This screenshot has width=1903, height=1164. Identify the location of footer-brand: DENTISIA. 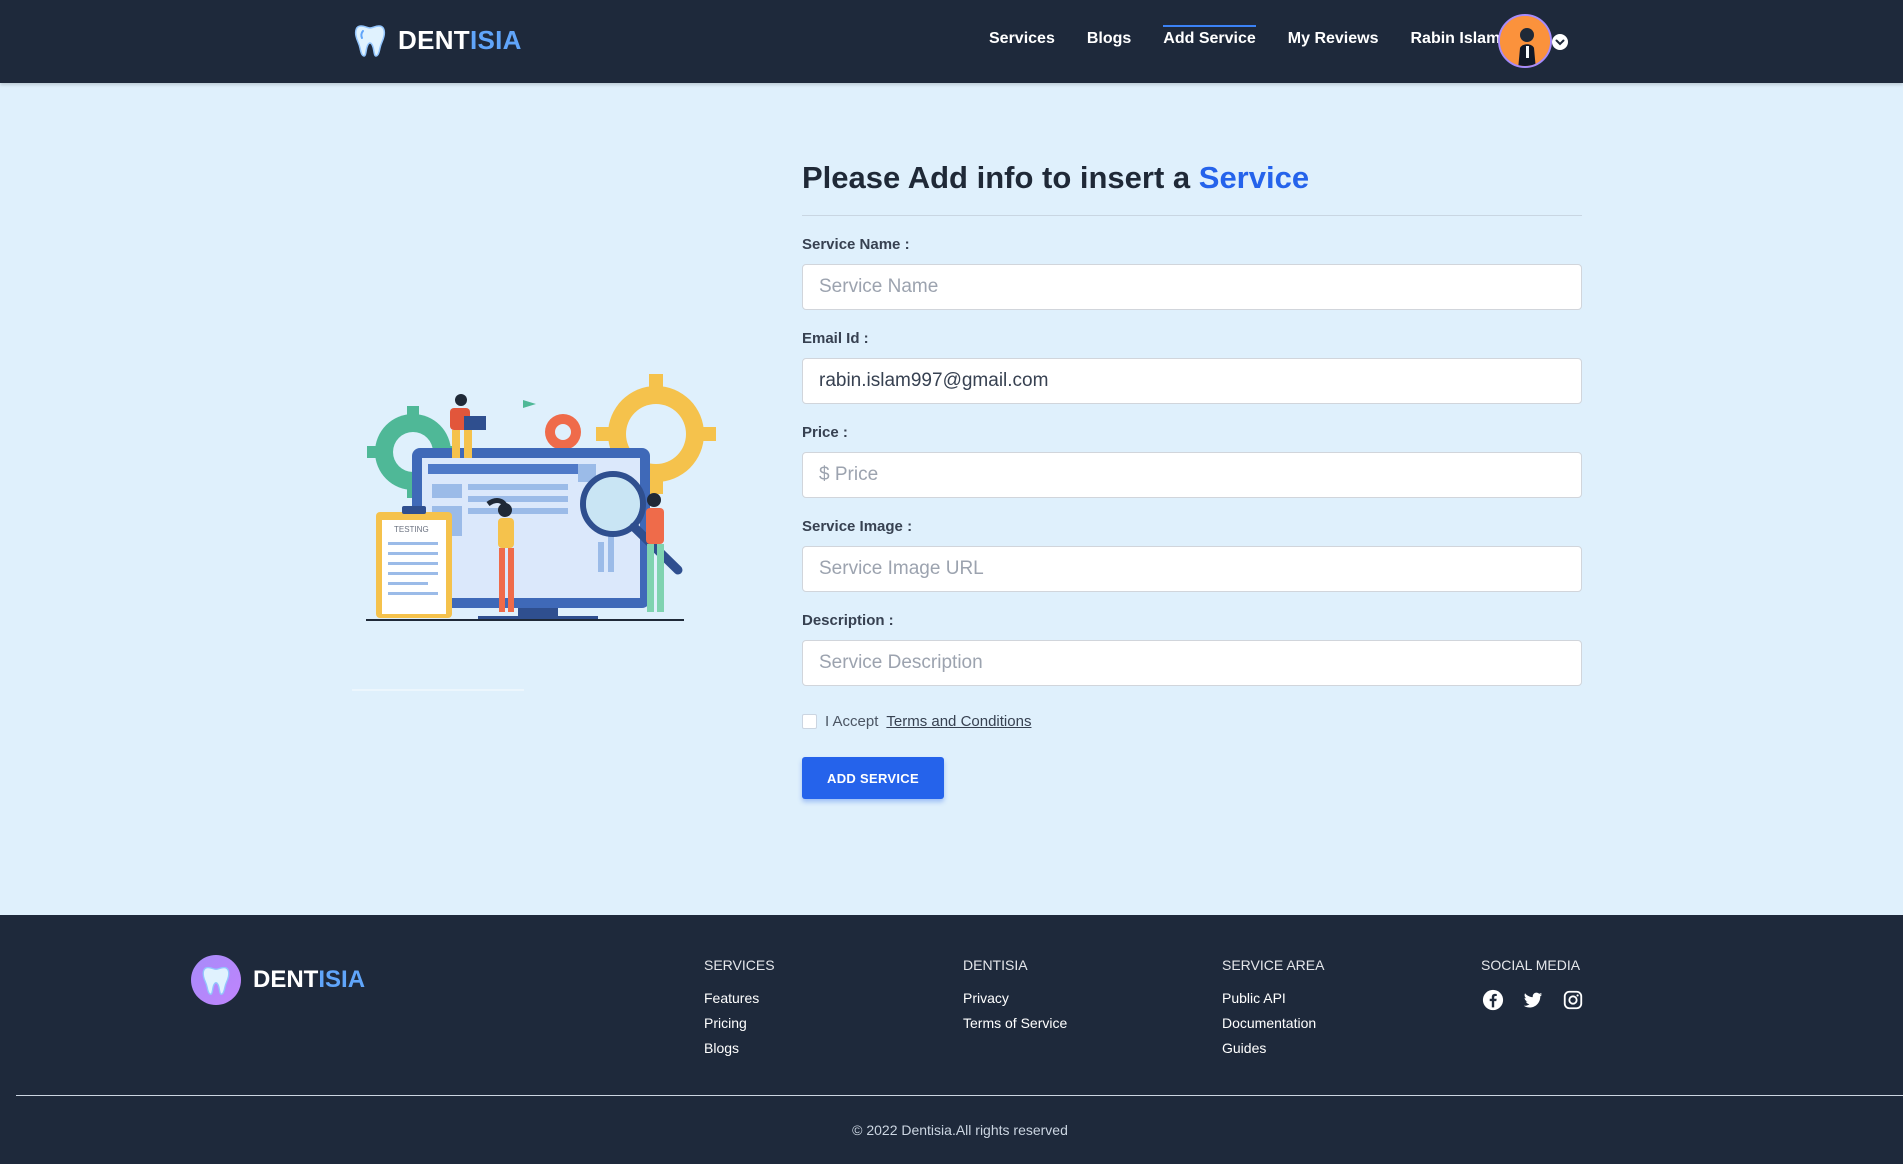
(278, 980).